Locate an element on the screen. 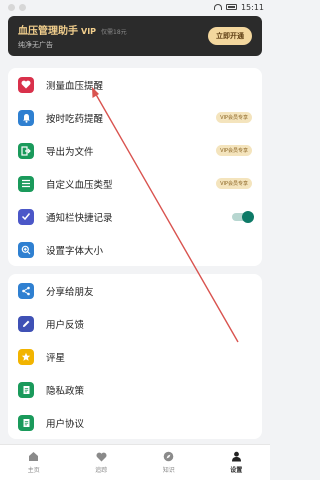 The width and height of the screenshot is (320, 480). tab-home: 主页 is located at coordinates (34, 462).